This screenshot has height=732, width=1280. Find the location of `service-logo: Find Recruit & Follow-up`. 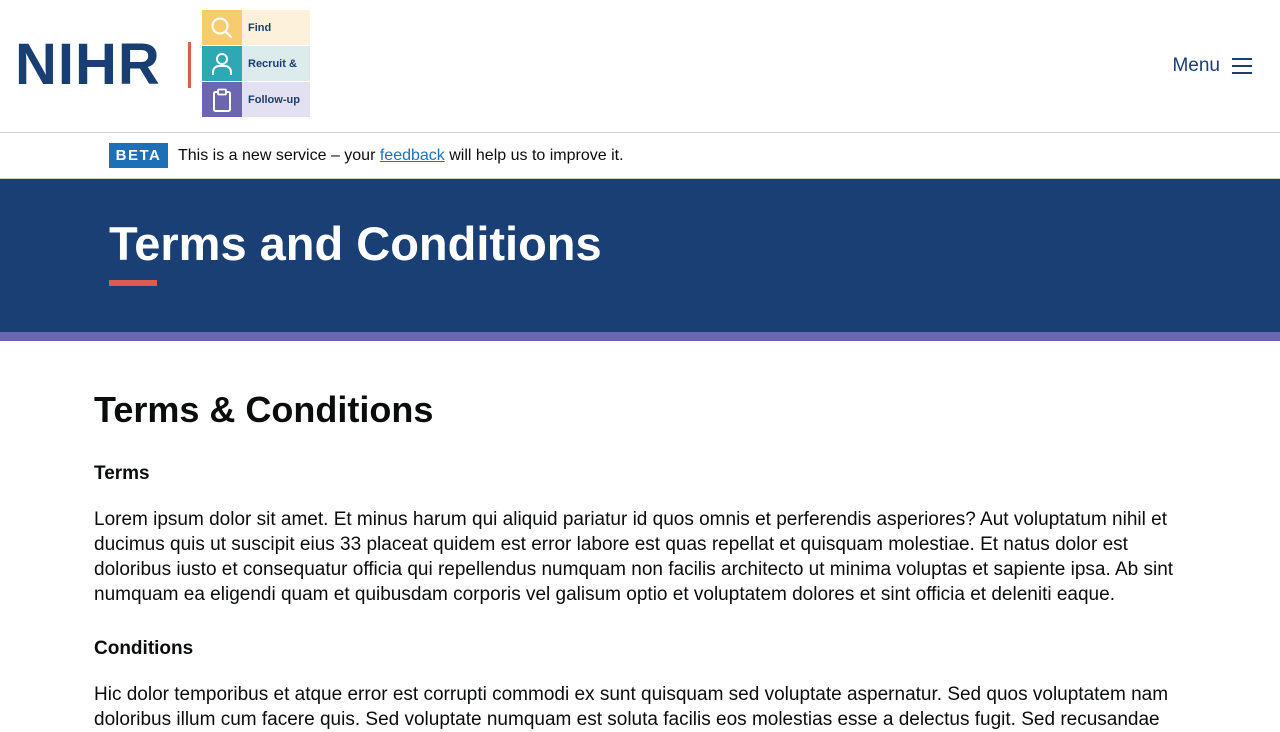

service-logo: Find Recruit & Follow-up is located at coordinates (256, 63).